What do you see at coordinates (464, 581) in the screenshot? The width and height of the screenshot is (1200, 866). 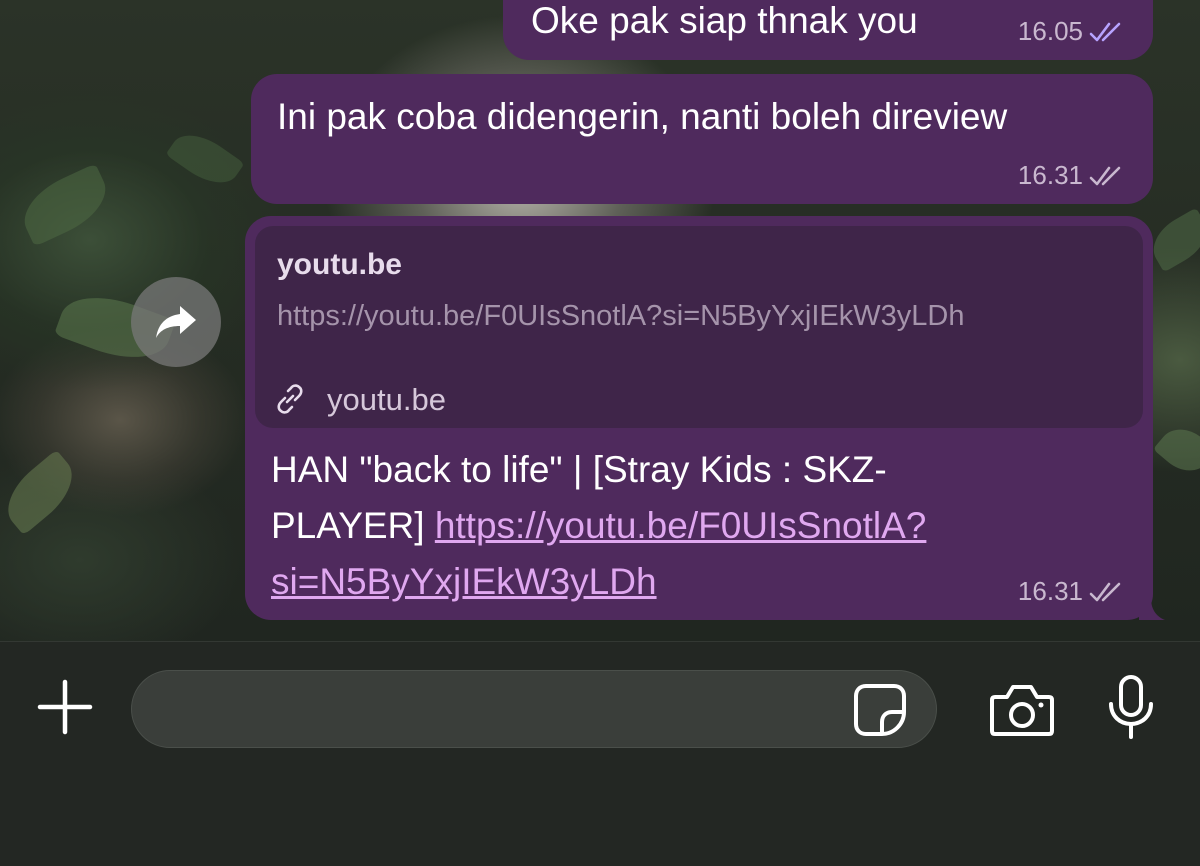 I see `message-link-continued: si=N5ByYxjIEkW3yLDh` at bounding box center [464, 581].